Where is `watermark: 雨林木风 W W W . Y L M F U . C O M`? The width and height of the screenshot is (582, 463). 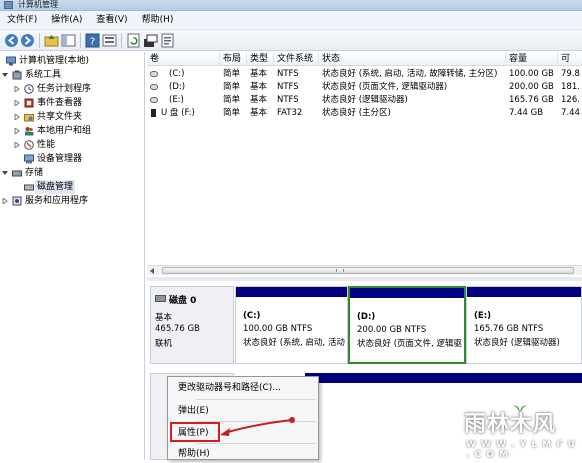 watermark: 雨林木风 W W W . Y L M F U . C O M is located at coordinates (519, 429).